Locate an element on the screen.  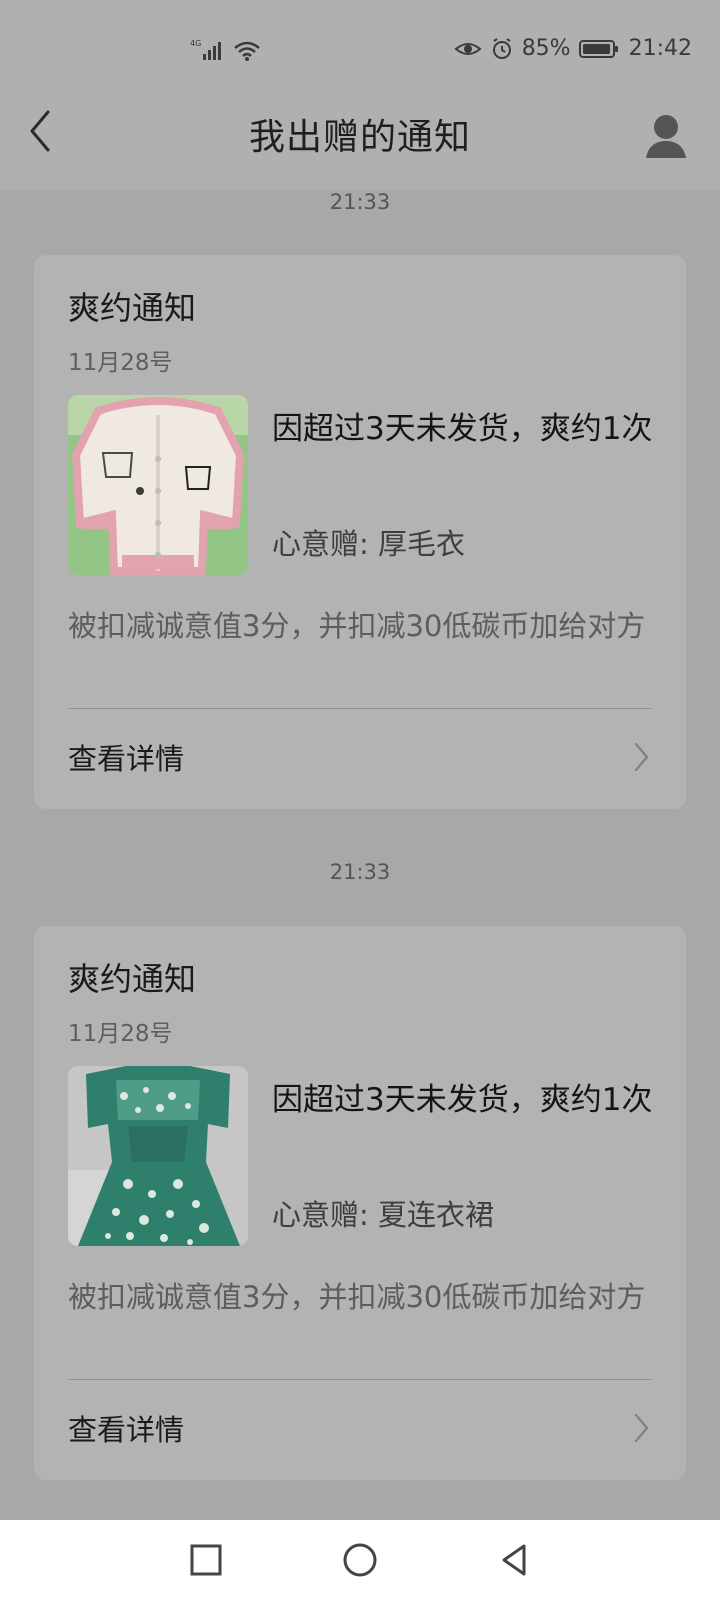
square-icon is located at coordinates (206, 1560).